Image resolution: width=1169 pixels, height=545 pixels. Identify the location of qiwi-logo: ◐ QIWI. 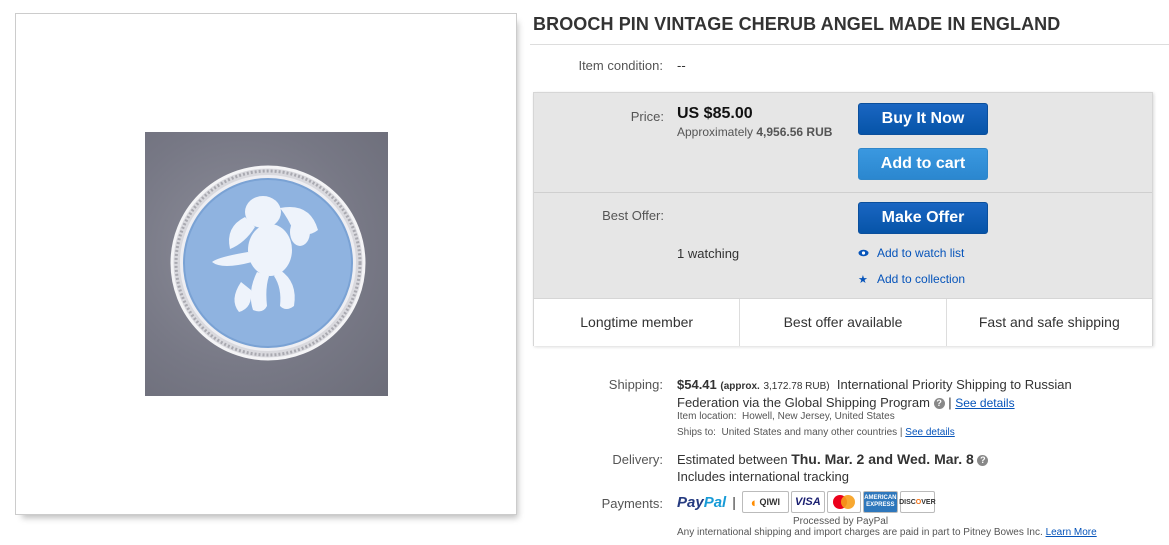
(765, 502).